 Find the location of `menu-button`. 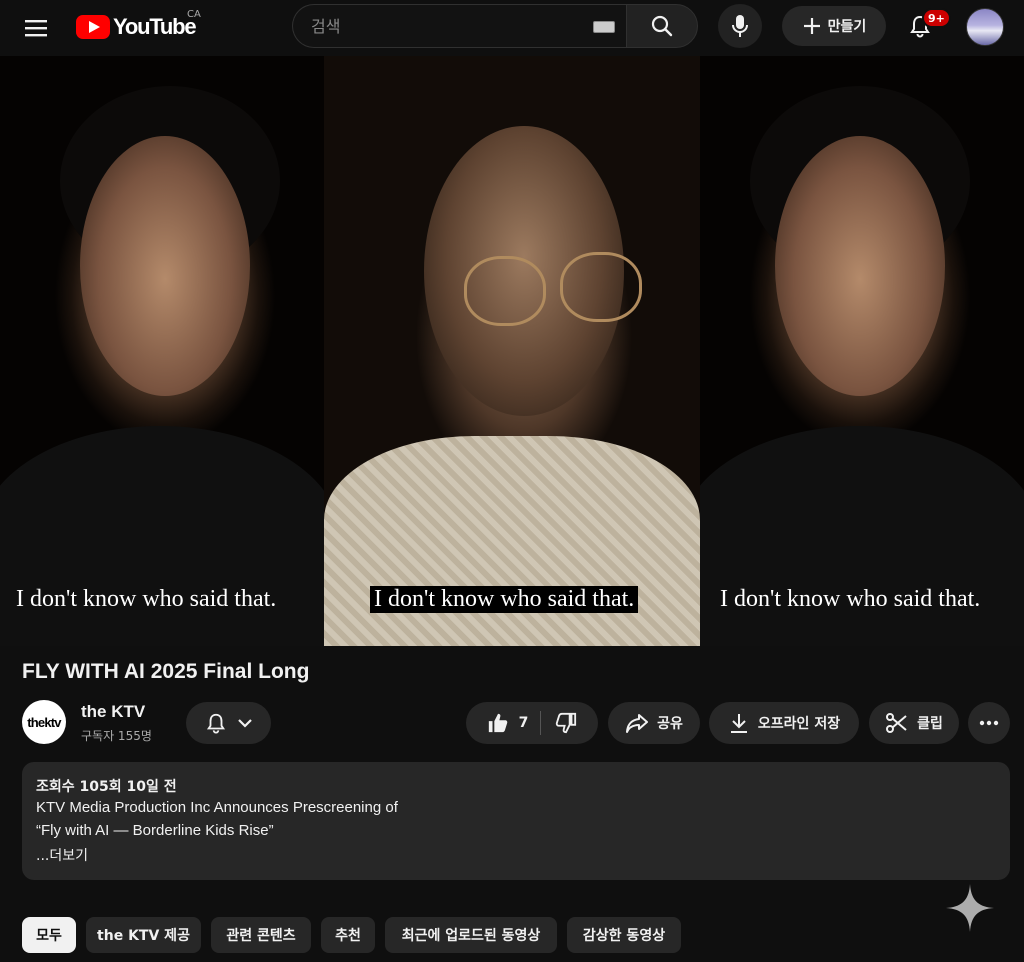

menu-button is located at coordinates (36, 28).